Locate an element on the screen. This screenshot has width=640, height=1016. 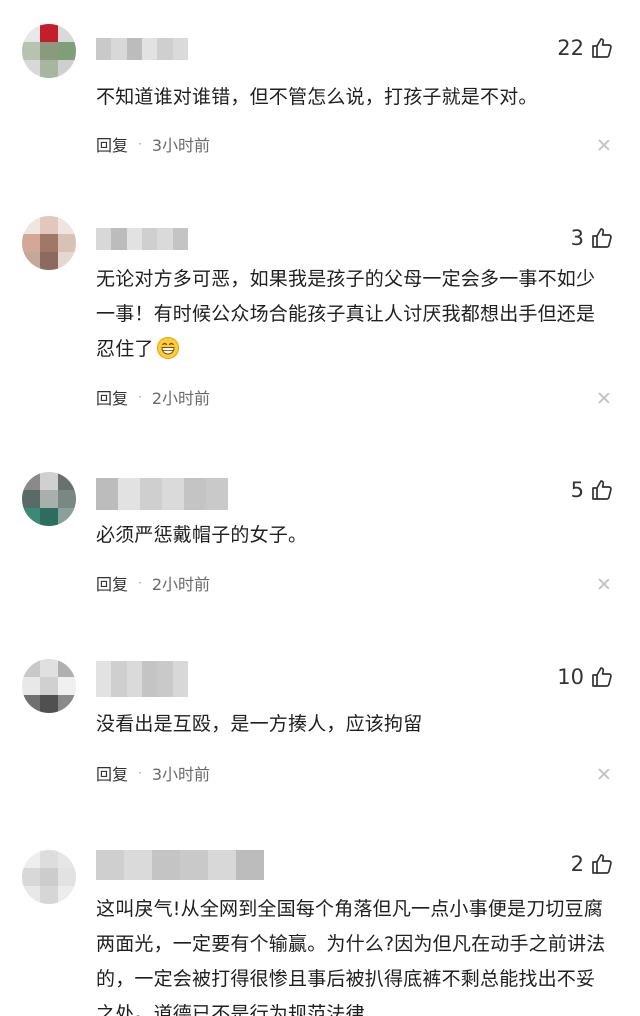
like-button: 3 is located at coordinates (592, 238).